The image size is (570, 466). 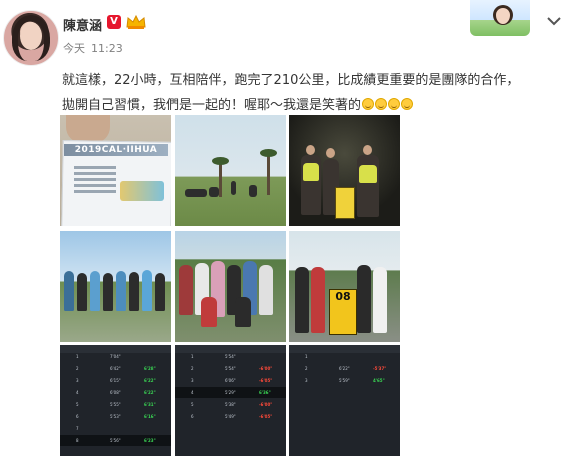 I want to click on split-pace: 6'22", so click(x=344, y=368).